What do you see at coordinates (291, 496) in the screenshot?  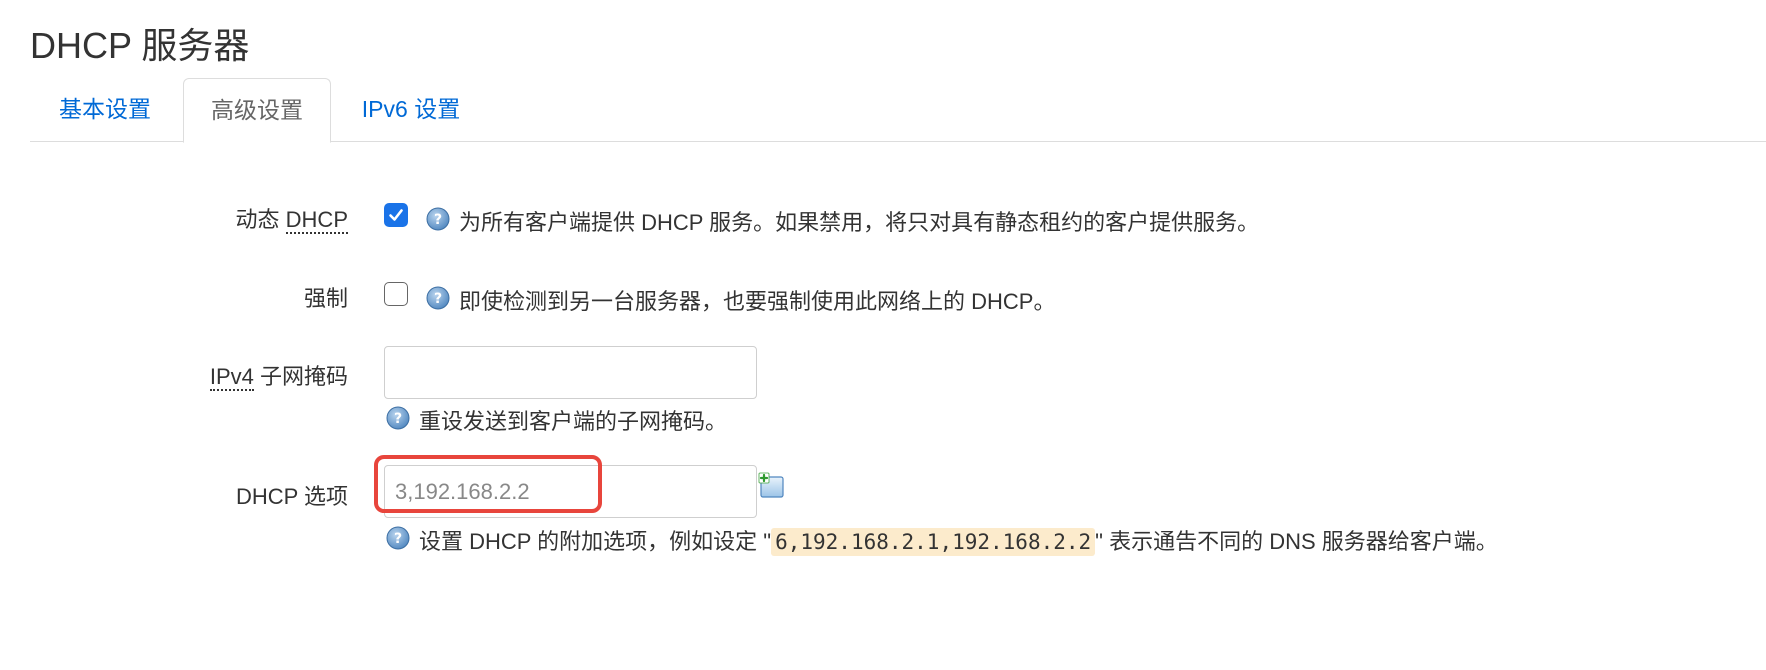 I see `dhcp-options-label: DHCP 选项` at bounding box center [291, 496].